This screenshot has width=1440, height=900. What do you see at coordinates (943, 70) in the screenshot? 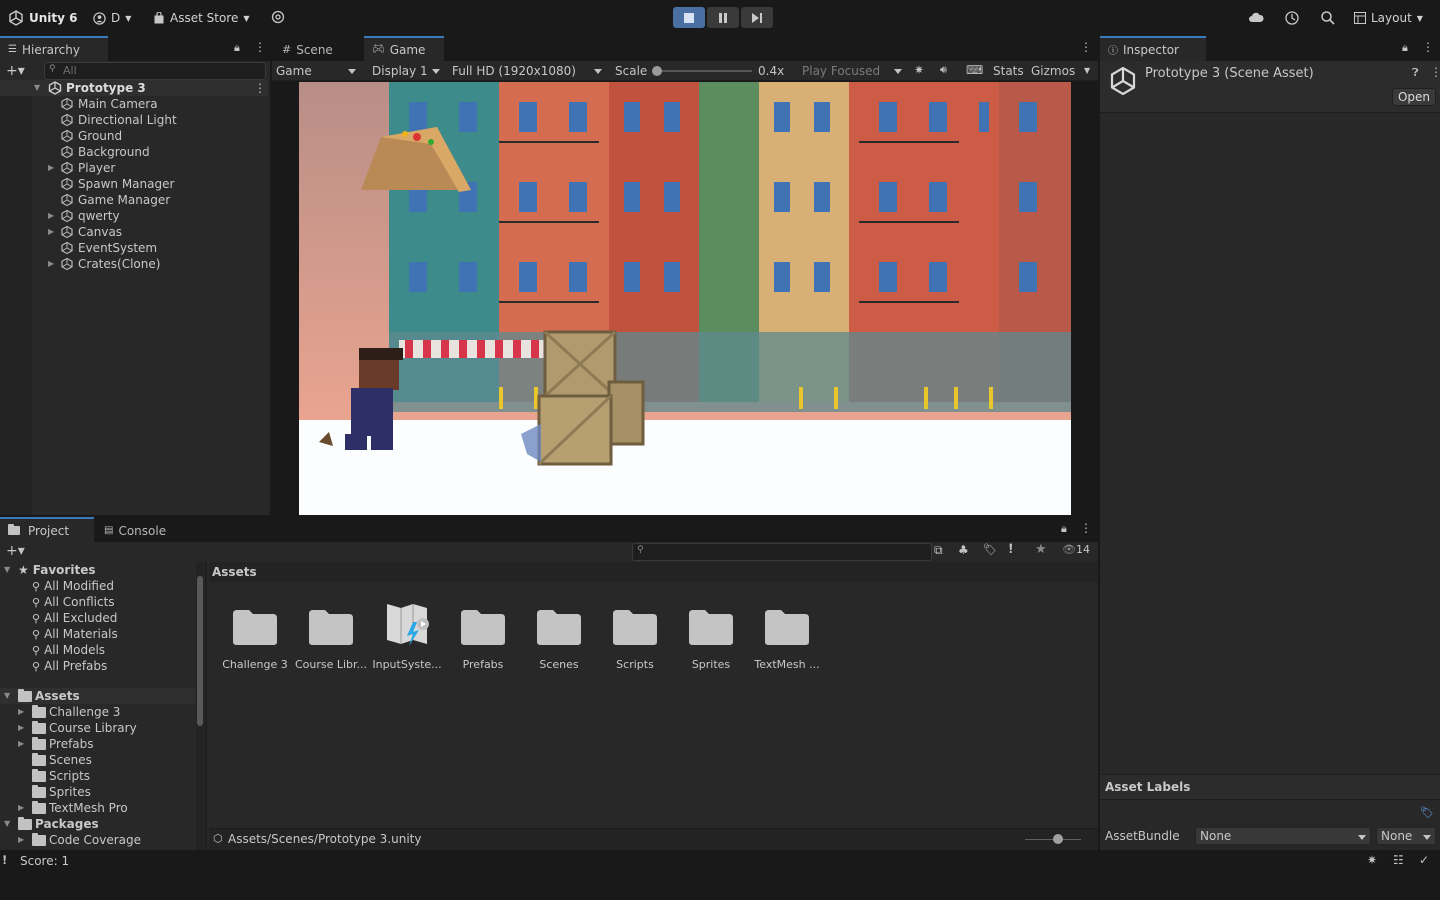
I see `audio-icon: 🔊︎` at bounding box center [943, 70].